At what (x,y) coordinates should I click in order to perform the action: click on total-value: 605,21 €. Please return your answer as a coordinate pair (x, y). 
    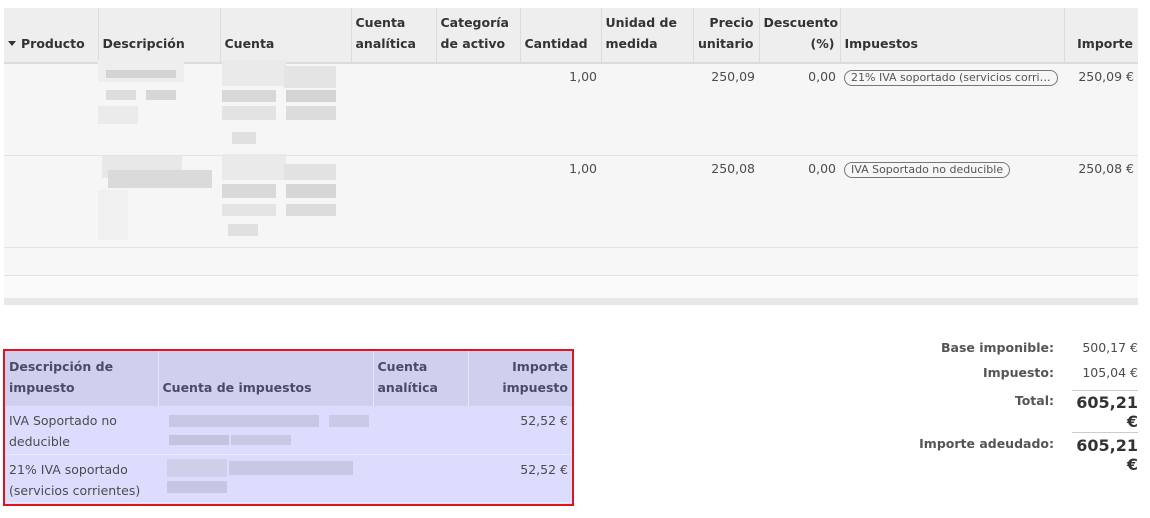
    Looking at the image, I should click on (1105, 410).